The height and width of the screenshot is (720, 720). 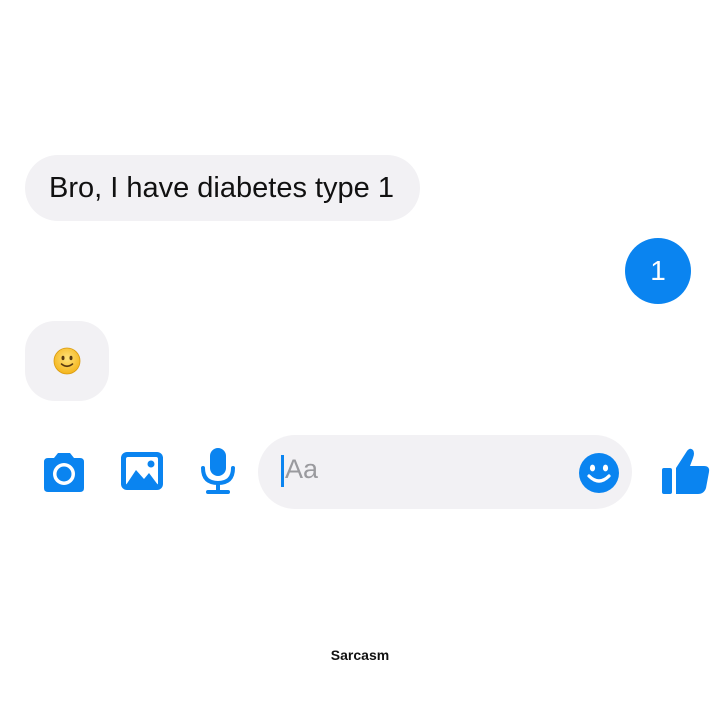 I want to click on sent-message-bubble: 1, so click(x=658, y=271).